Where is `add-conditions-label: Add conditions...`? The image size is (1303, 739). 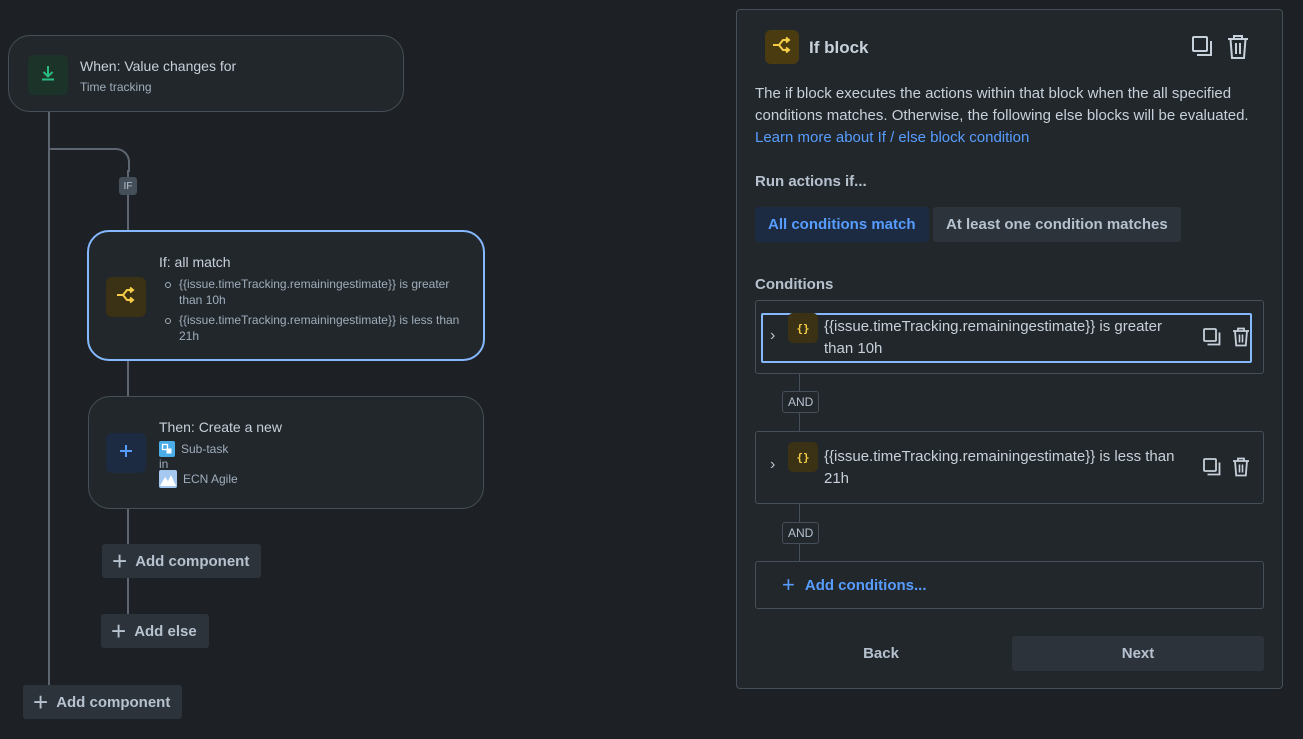 add-conditions-label: Add conditions... is located at coordinates (865, 585).